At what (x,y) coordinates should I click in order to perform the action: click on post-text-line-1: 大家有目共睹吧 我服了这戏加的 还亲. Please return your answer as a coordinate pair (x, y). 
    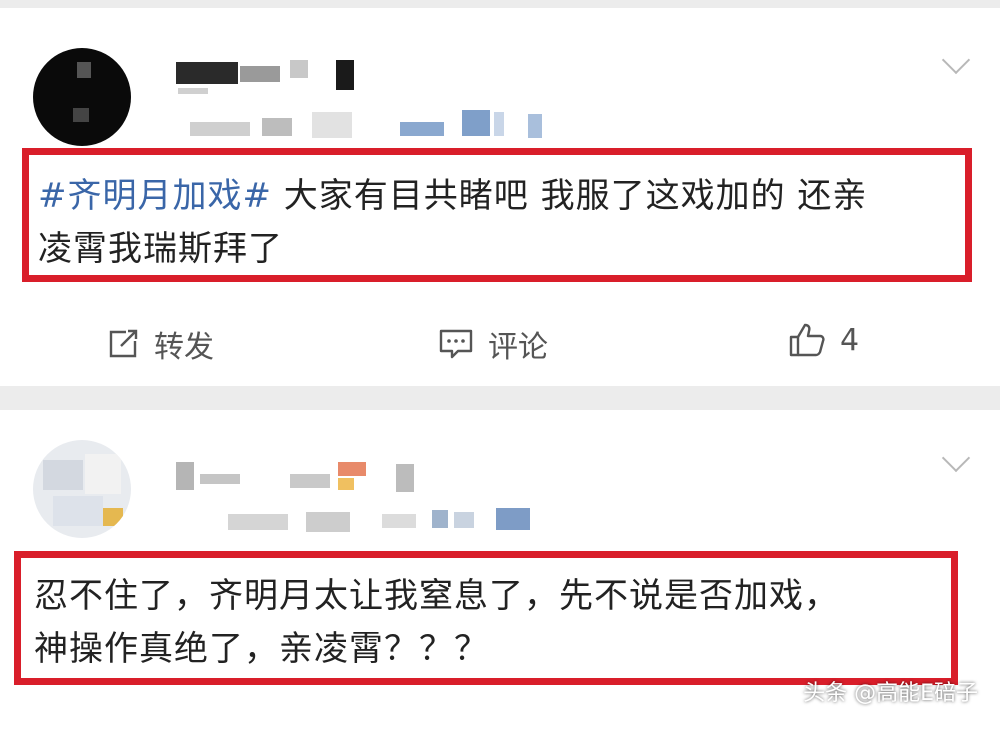
    Looking at the image, I should click on (569, 196).